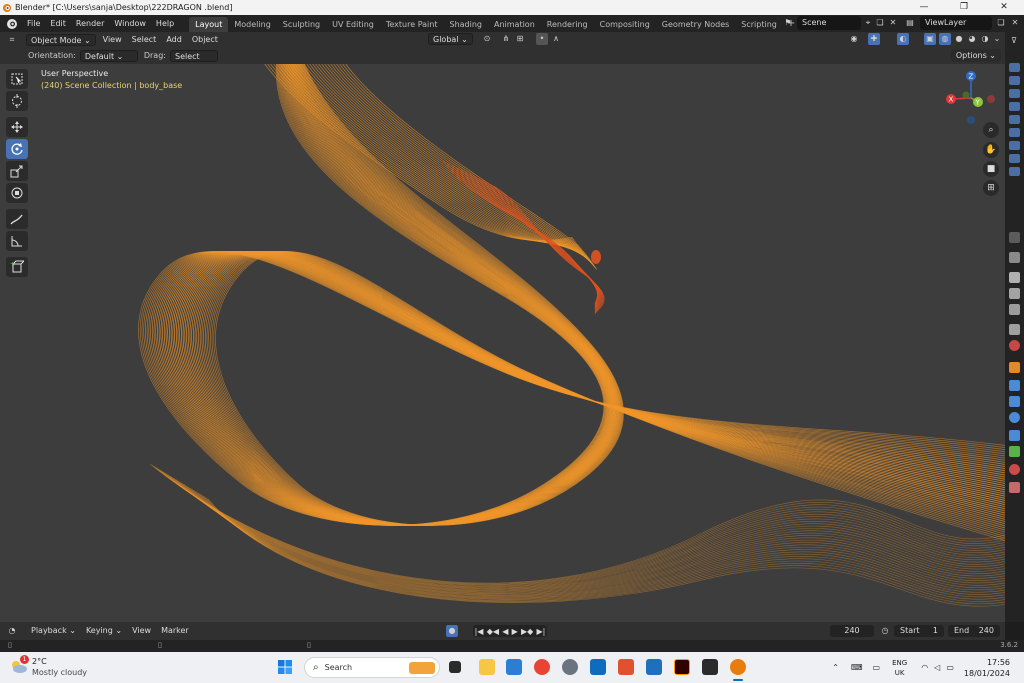 This screenshot has height=683, width=1024. What do you see at coordinates (1014, 329) in the screenshot?
I see `scene-properties-icon` at bounding box center [1014, 329].